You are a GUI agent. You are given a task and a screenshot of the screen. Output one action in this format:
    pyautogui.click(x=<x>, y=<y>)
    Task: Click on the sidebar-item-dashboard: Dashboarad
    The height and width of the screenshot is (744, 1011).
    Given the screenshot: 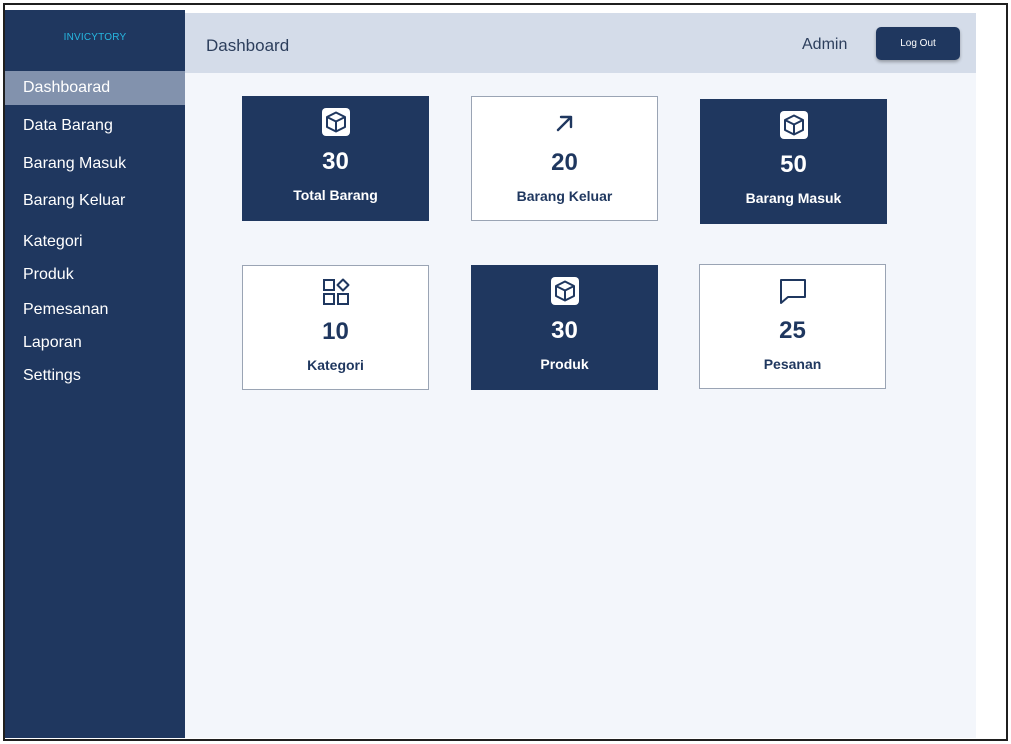 What is the action you would take?
    pyautogui.click(x=95, y=88)
    